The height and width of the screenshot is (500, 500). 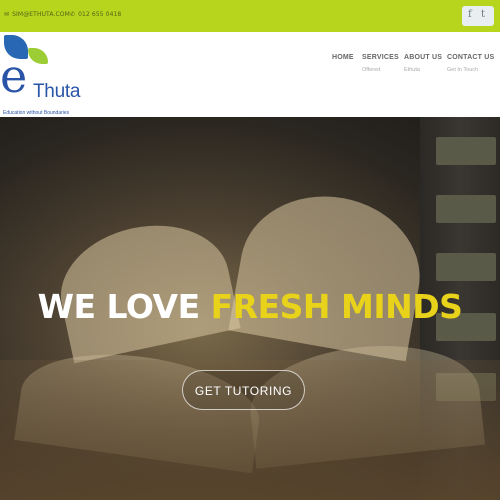 What do you see at coordinates (43, 76) in the screenshot?
I see `ethuta-logo: e Thuta Education without Boundaries` at bounding box center [43, 76].